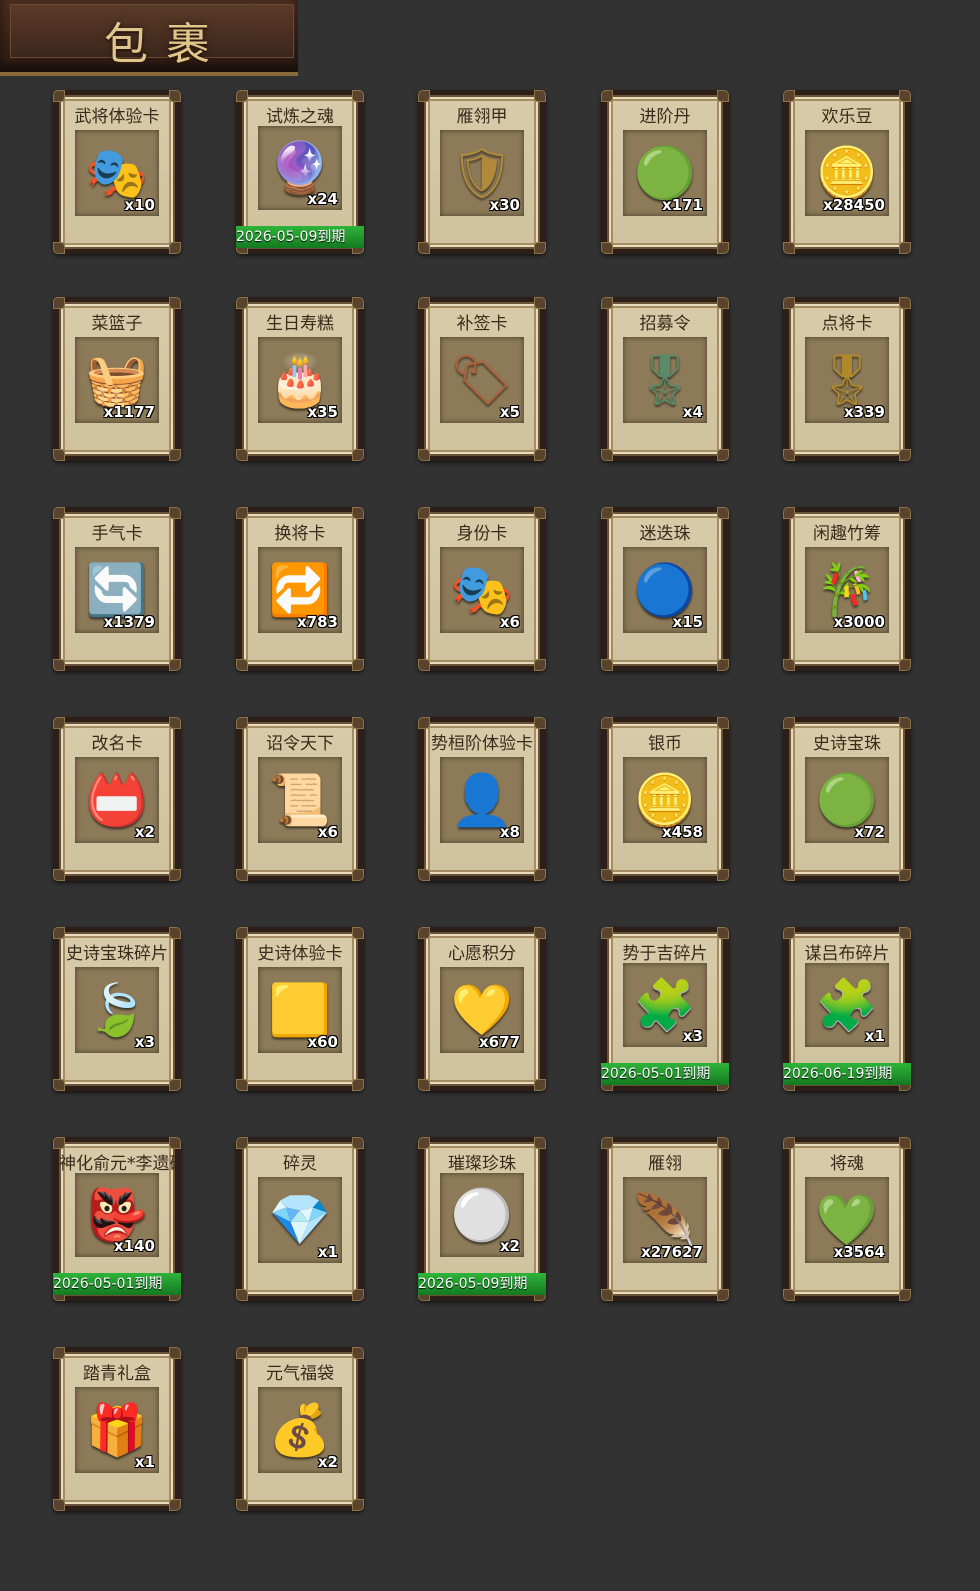  I want to click on item-icon-box: 🔮 x24, so click(300, 168).